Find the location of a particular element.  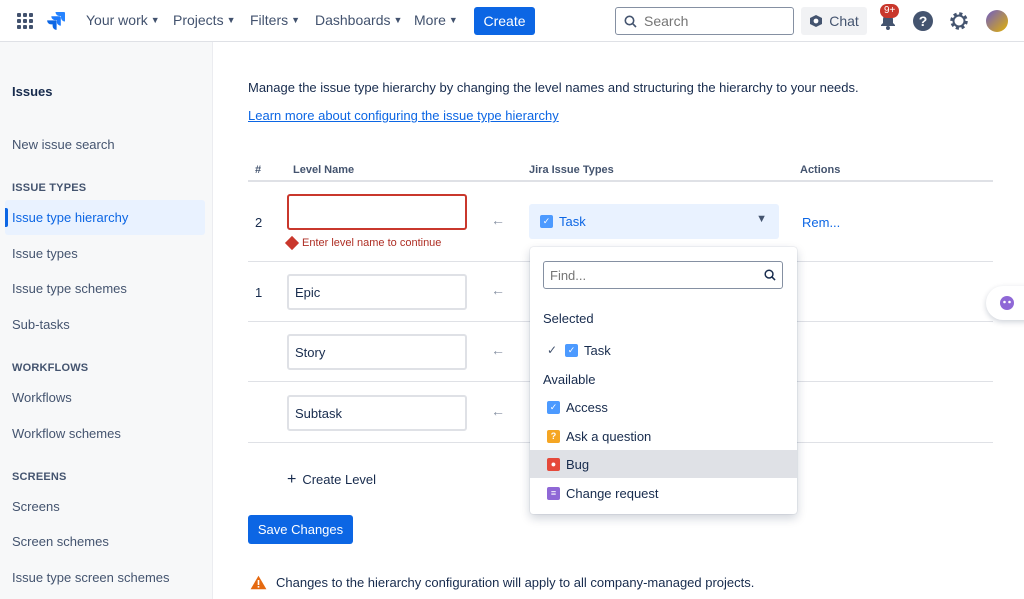

nav-your-work: Your work ▼ is located at coordinates (123, 20).